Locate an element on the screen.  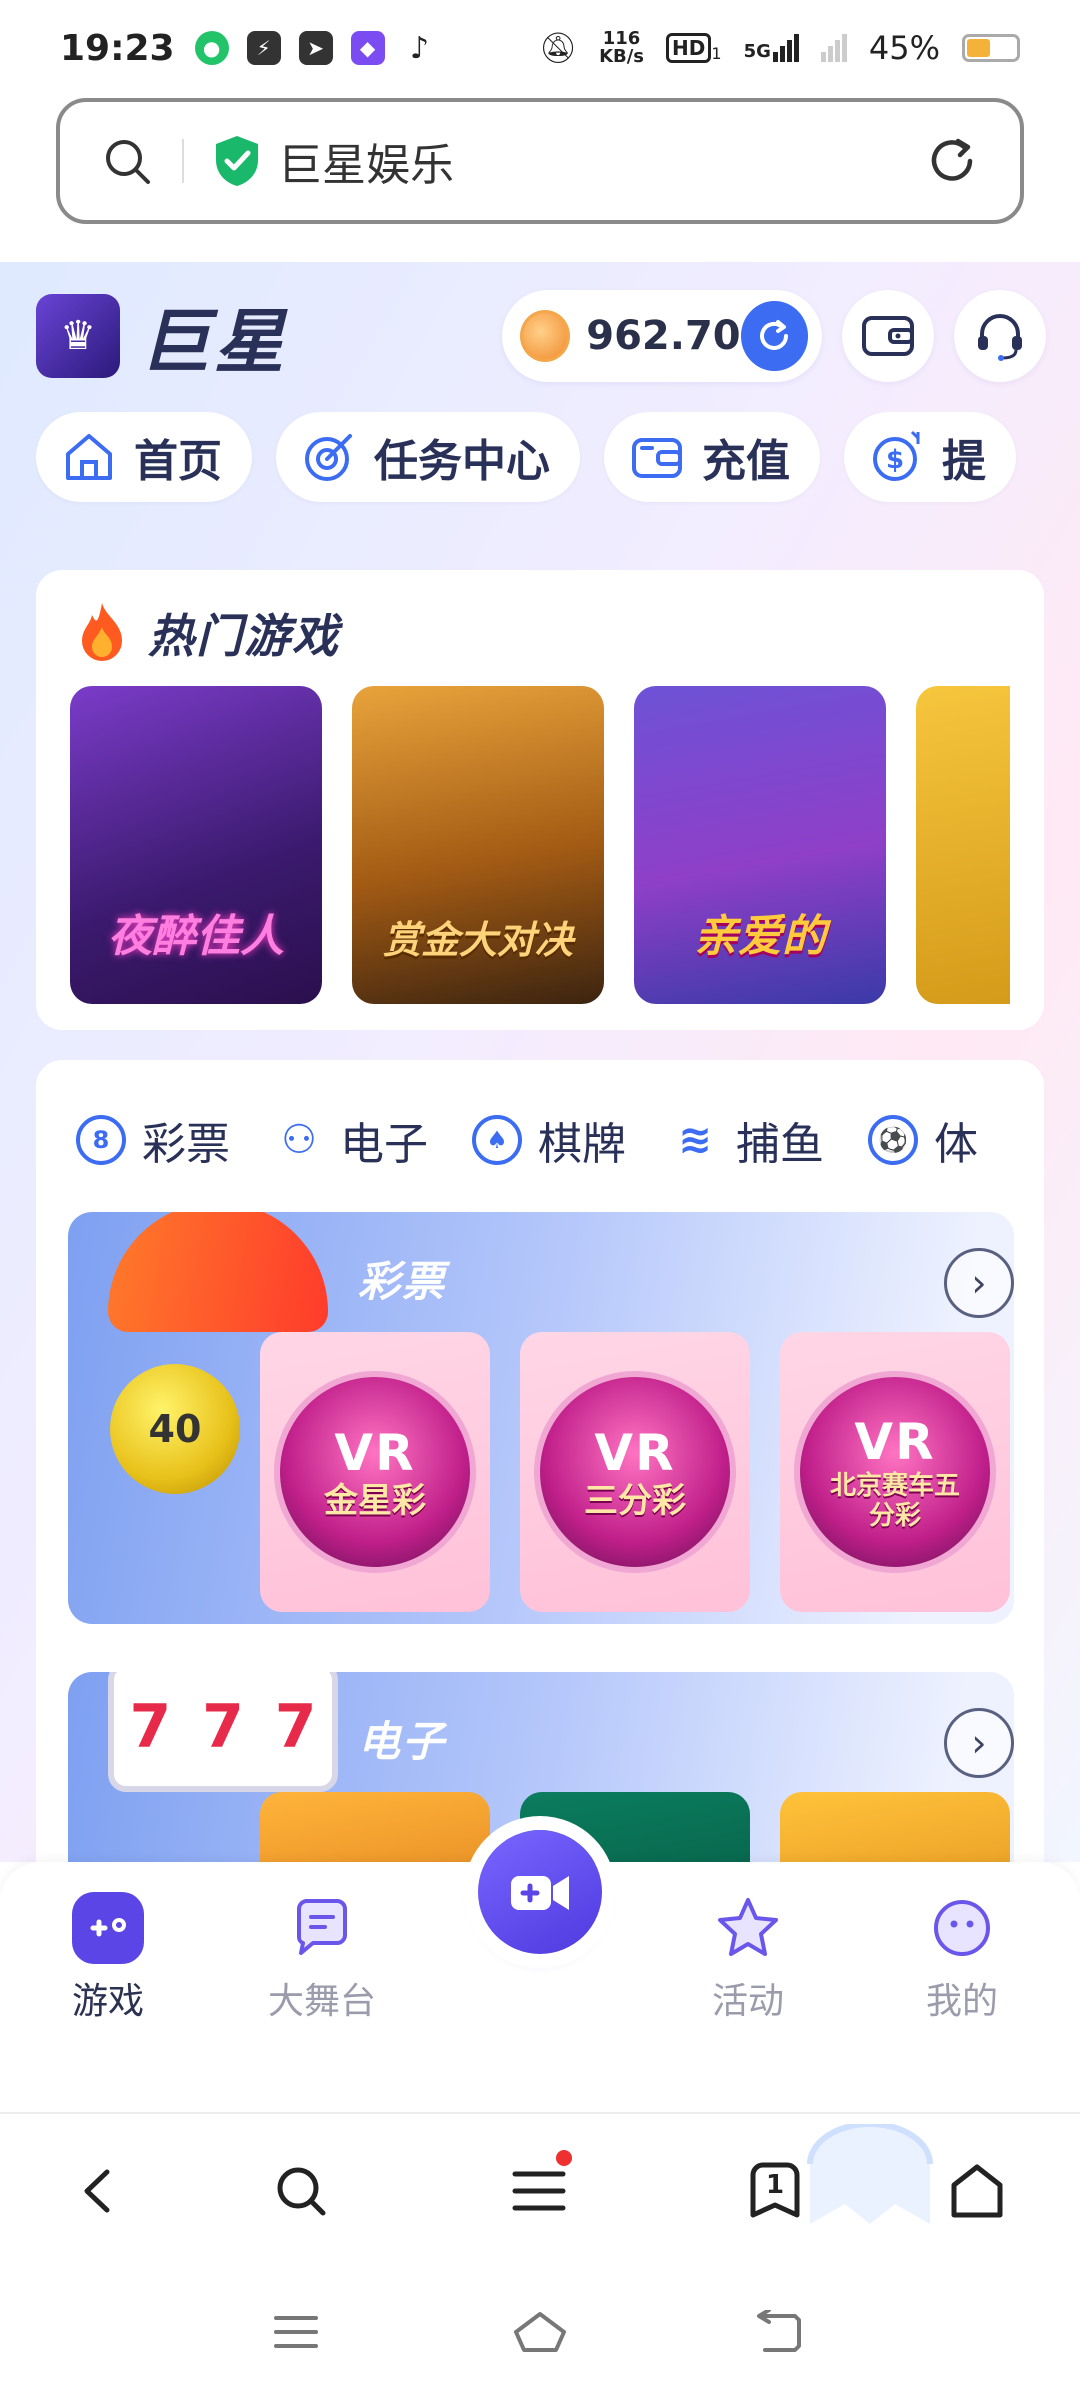
balance-widget: 962.70 is located at coordinates (662, 336).